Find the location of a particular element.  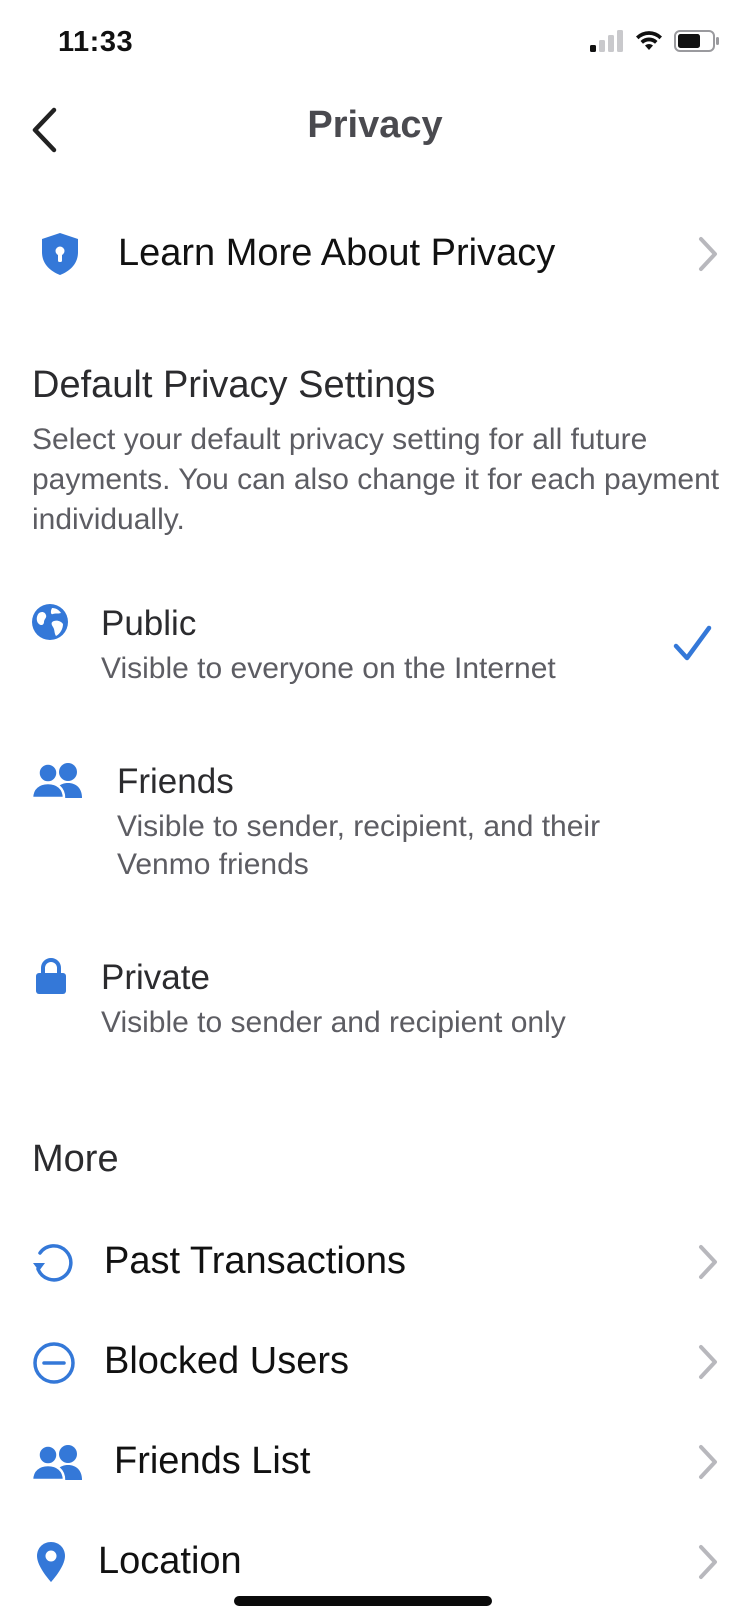

friends-list-row: Friends List is located at coordinates (375, 1462).